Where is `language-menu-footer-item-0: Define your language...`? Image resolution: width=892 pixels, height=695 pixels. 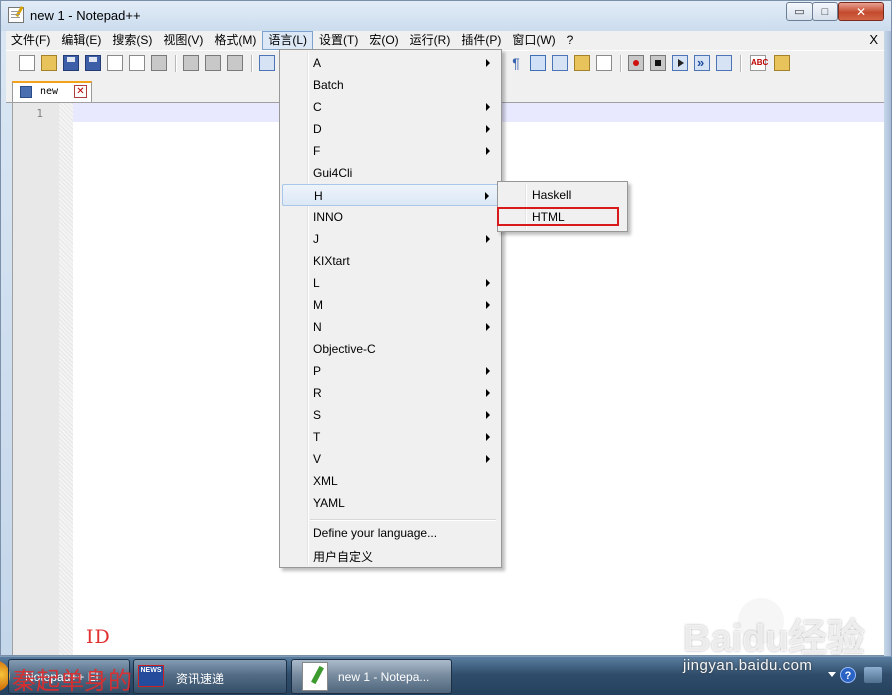
language-menu-footer-item-0: Define your language... is located at coordinates (390, 533).